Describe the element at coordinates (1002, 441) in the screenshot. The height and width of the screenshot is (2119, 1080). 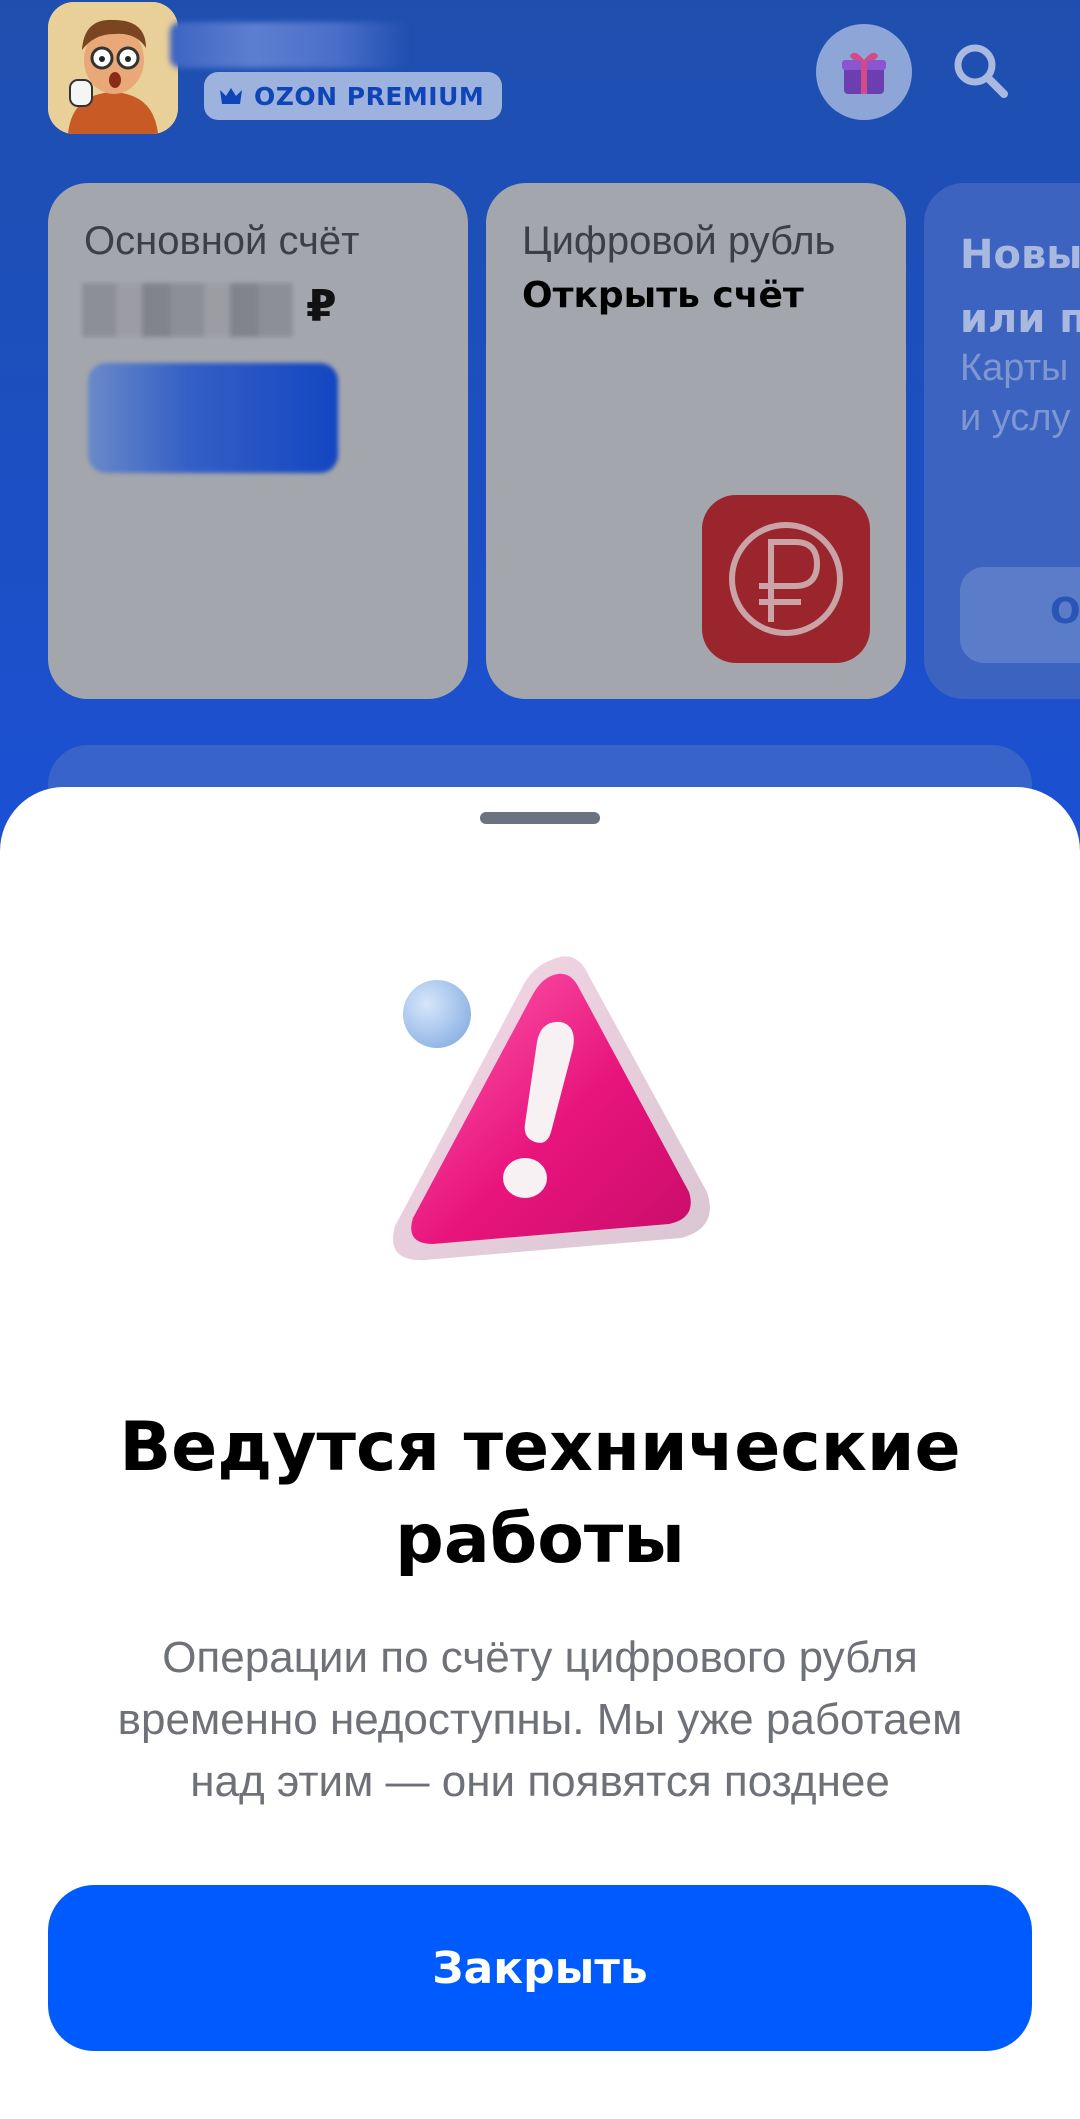
I see `new-product-card: Новы или п Карты и услу О` at that location.